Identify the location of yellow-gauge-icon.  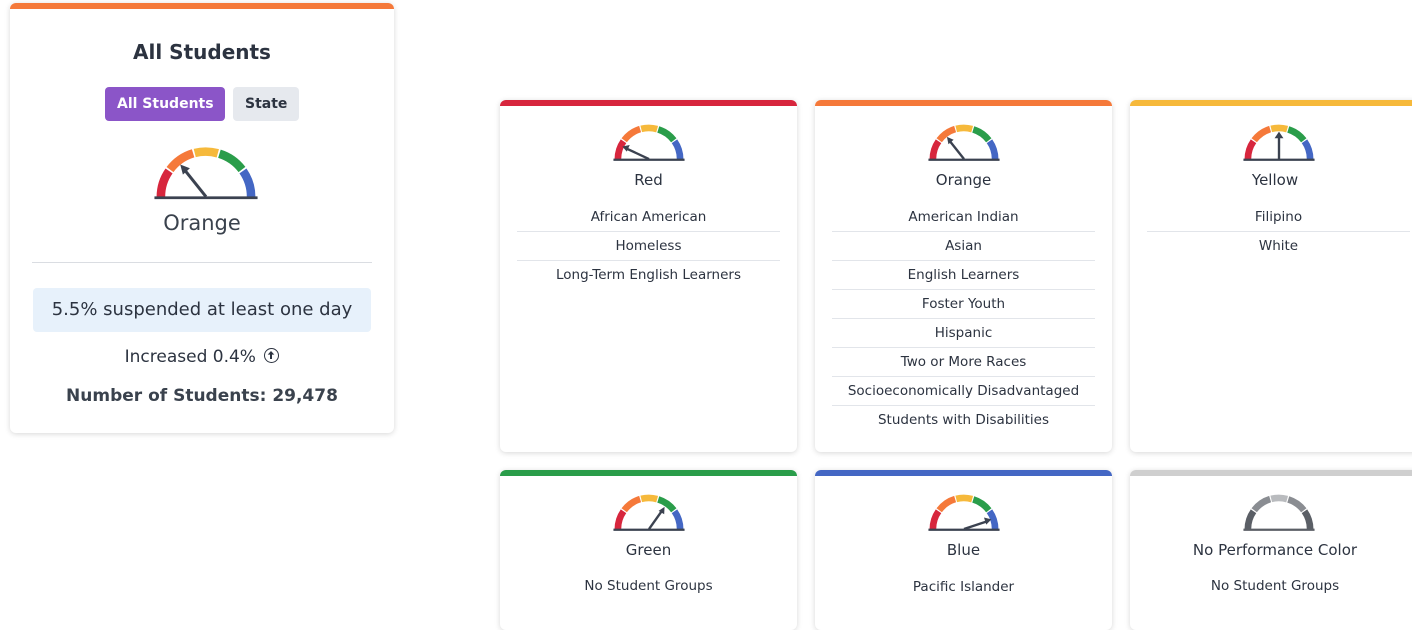
(1279, 142).